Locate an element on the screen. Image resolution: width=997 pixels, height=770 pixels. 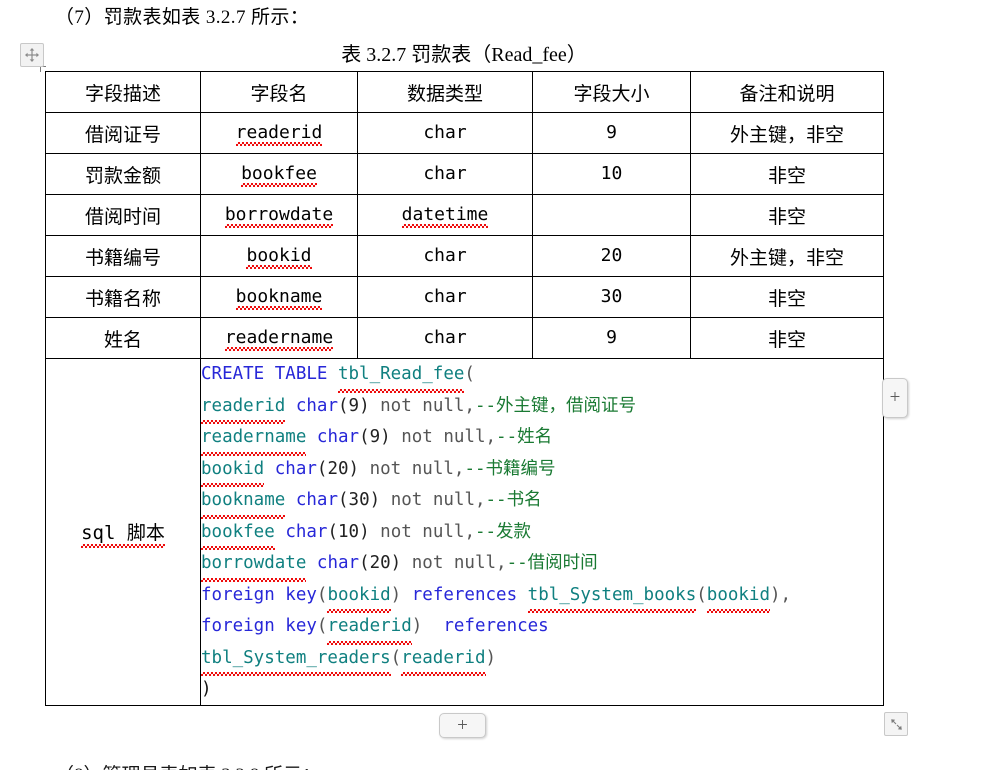
cell-field: bookname is located at coordinates (279, 297).